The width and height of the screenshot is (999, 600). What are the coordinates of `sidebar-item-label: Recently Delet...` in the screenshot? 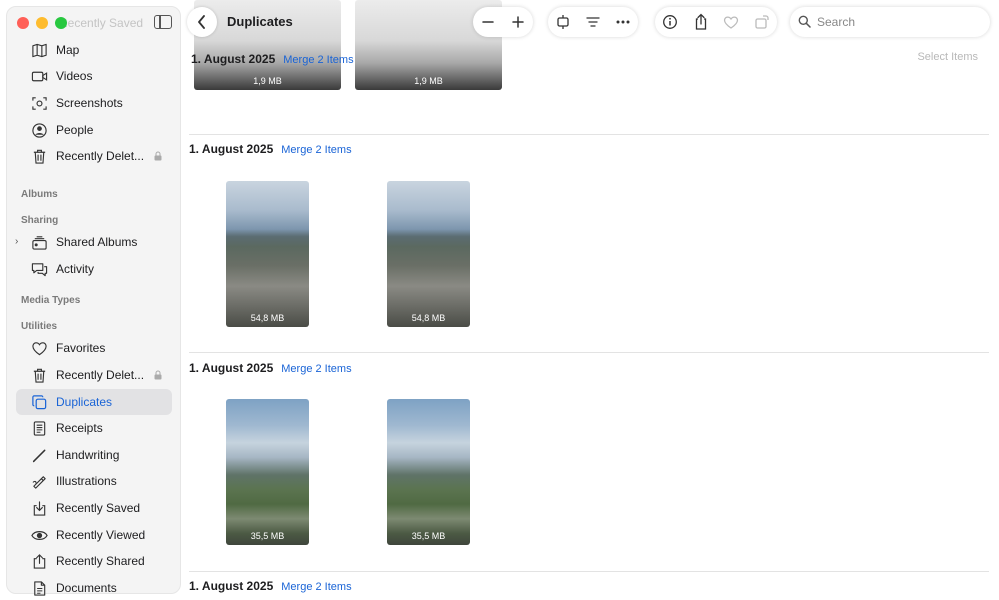 It's located at (100, 156).